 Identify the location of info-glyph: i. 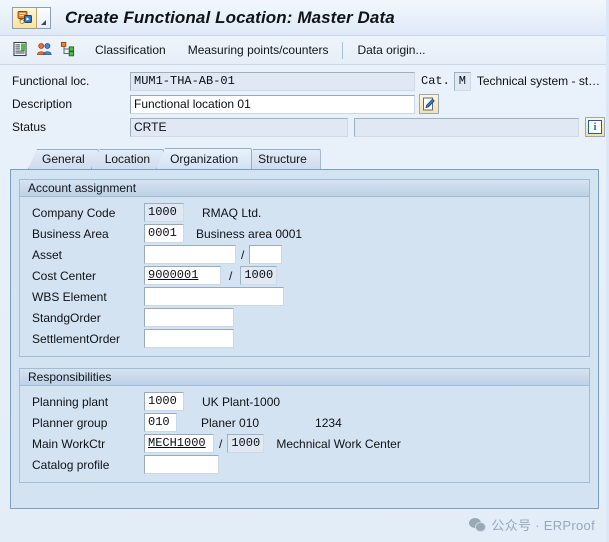
(595, 127).